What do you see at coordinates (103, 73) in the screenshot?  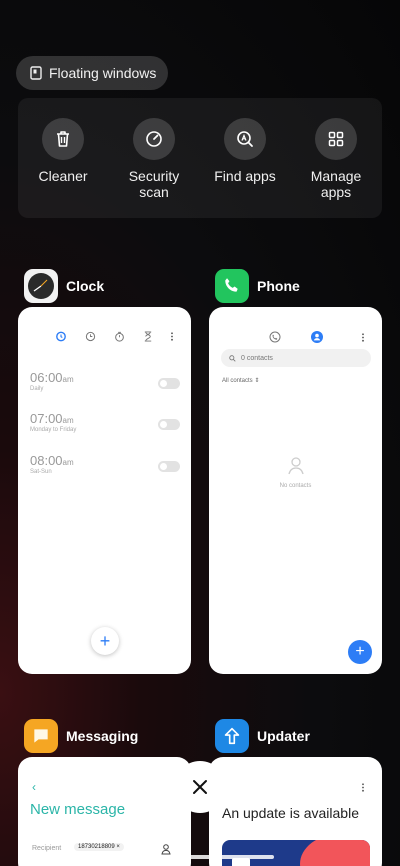 I see `floating-windows-label: Floating windows` at bounding box center [103, 73].